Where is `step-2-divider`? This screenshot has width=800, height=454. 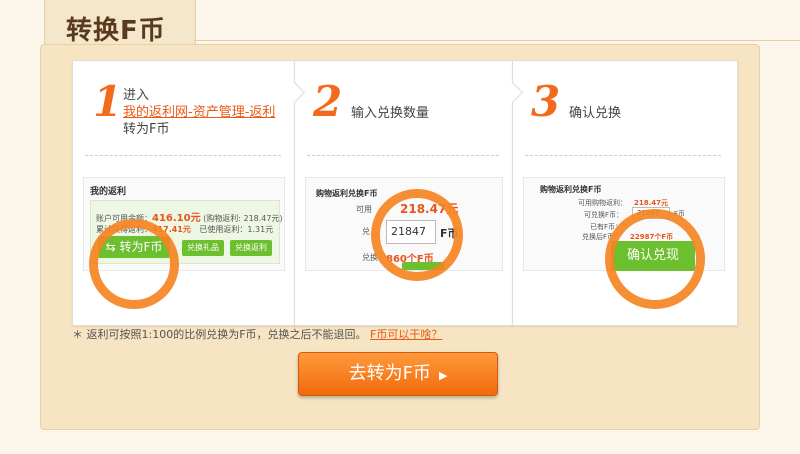
step-2-divider is located at coordinates (403, 155).